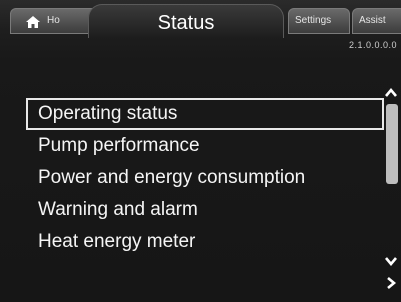  Describe the element at coordinates (205, 210) in the screenshot. I see `menu-item-warning-alarm: Warning and alarm` at that location.